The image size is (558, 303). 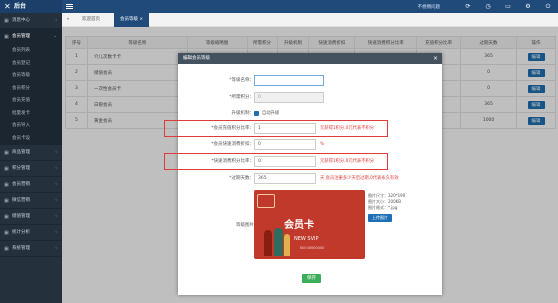 I want to click on auto-upgrade-checkbox, so click(x=256, y=113).